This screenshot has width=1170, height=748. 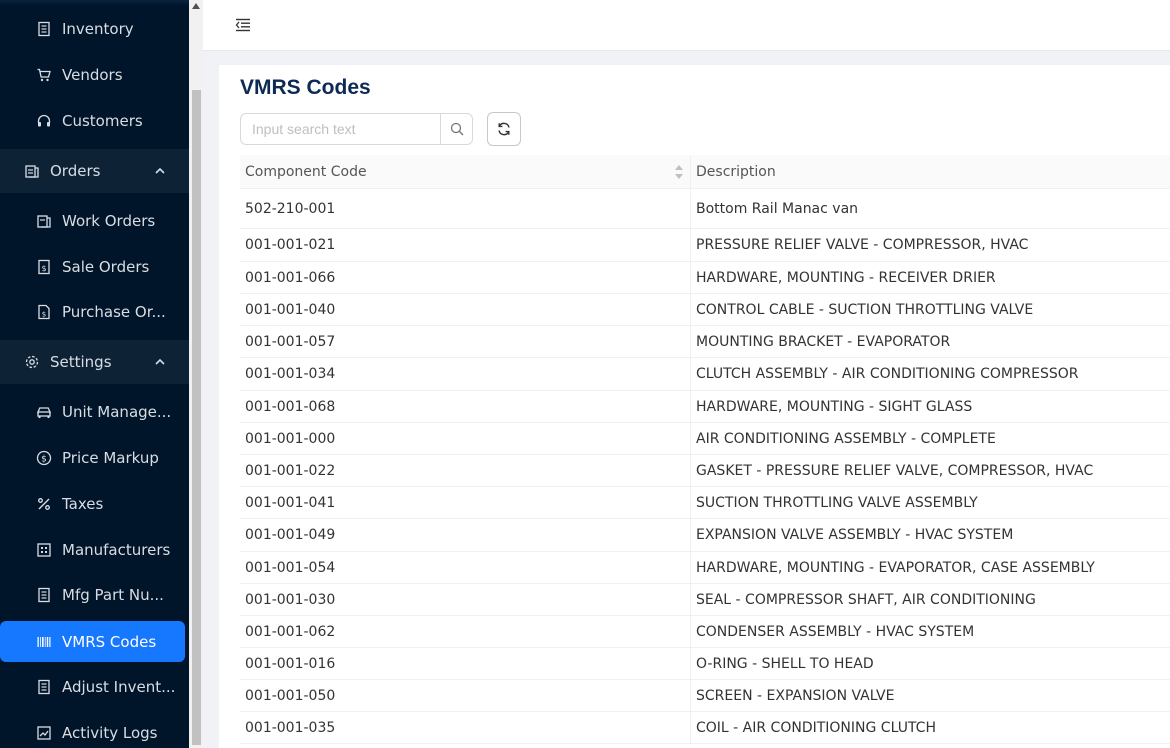 I want to click on search-input, so click(x=340, y=129).